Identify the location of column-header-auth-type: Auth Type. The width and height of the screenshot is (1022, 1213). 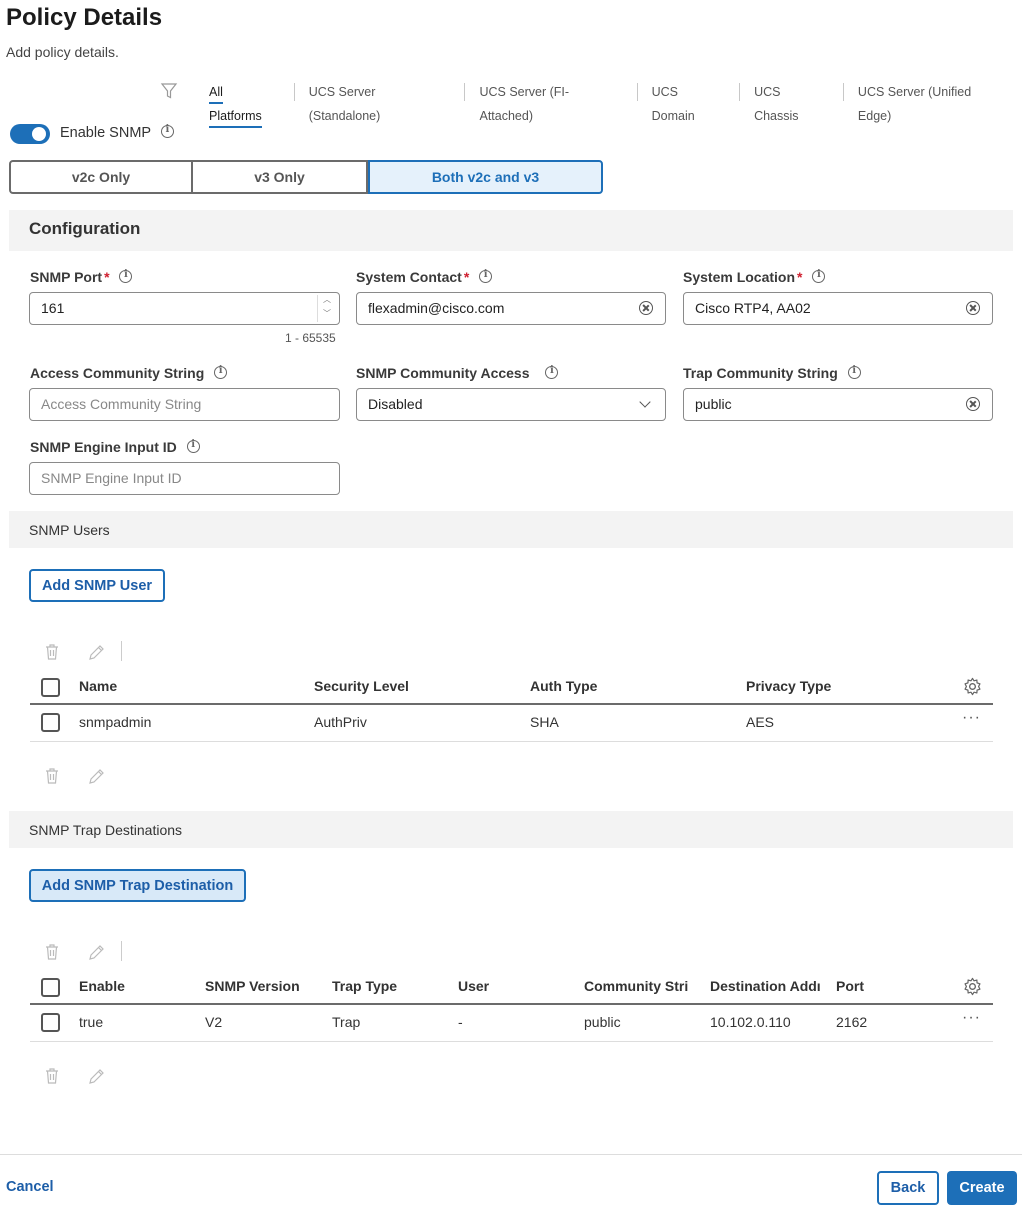
(563, 686).